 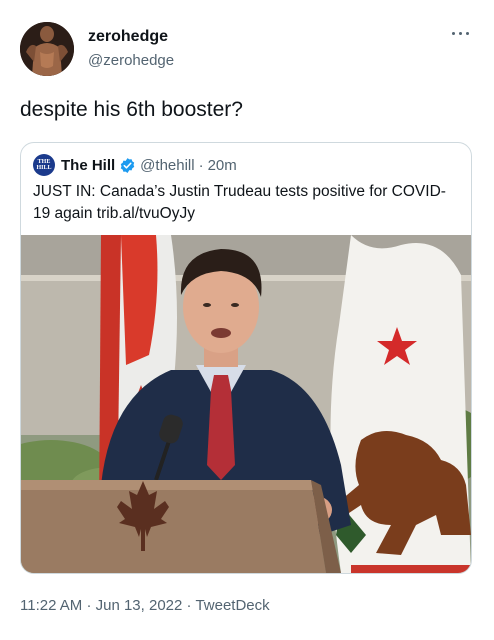 I want to click on avatar-image, so click(x=47, y=49).